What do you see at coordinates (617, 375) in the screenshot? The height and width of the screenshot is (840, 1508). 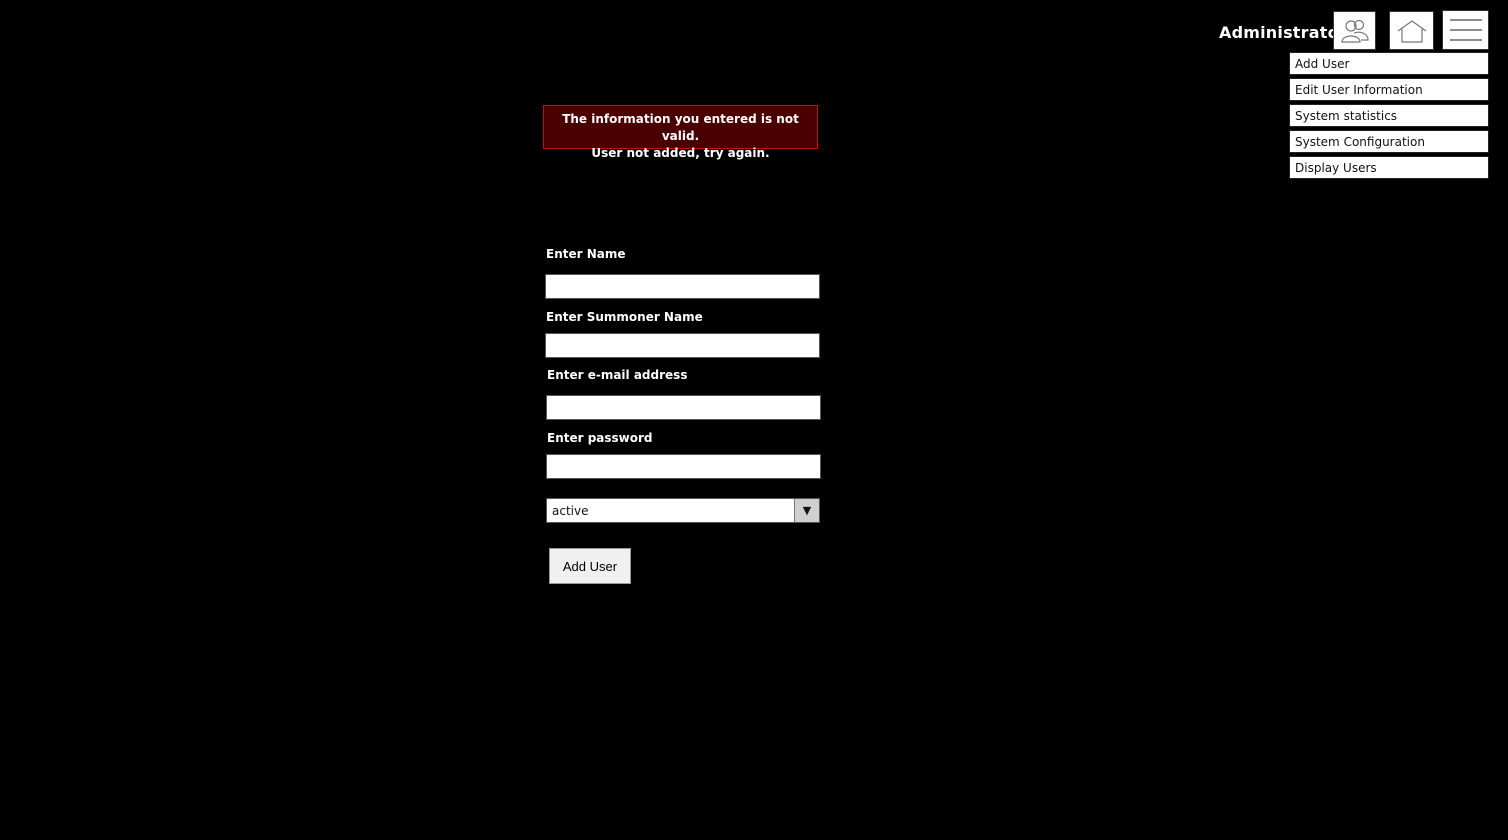 I see `email-label: Enter e-mail address` at bounding box center [617, 375].